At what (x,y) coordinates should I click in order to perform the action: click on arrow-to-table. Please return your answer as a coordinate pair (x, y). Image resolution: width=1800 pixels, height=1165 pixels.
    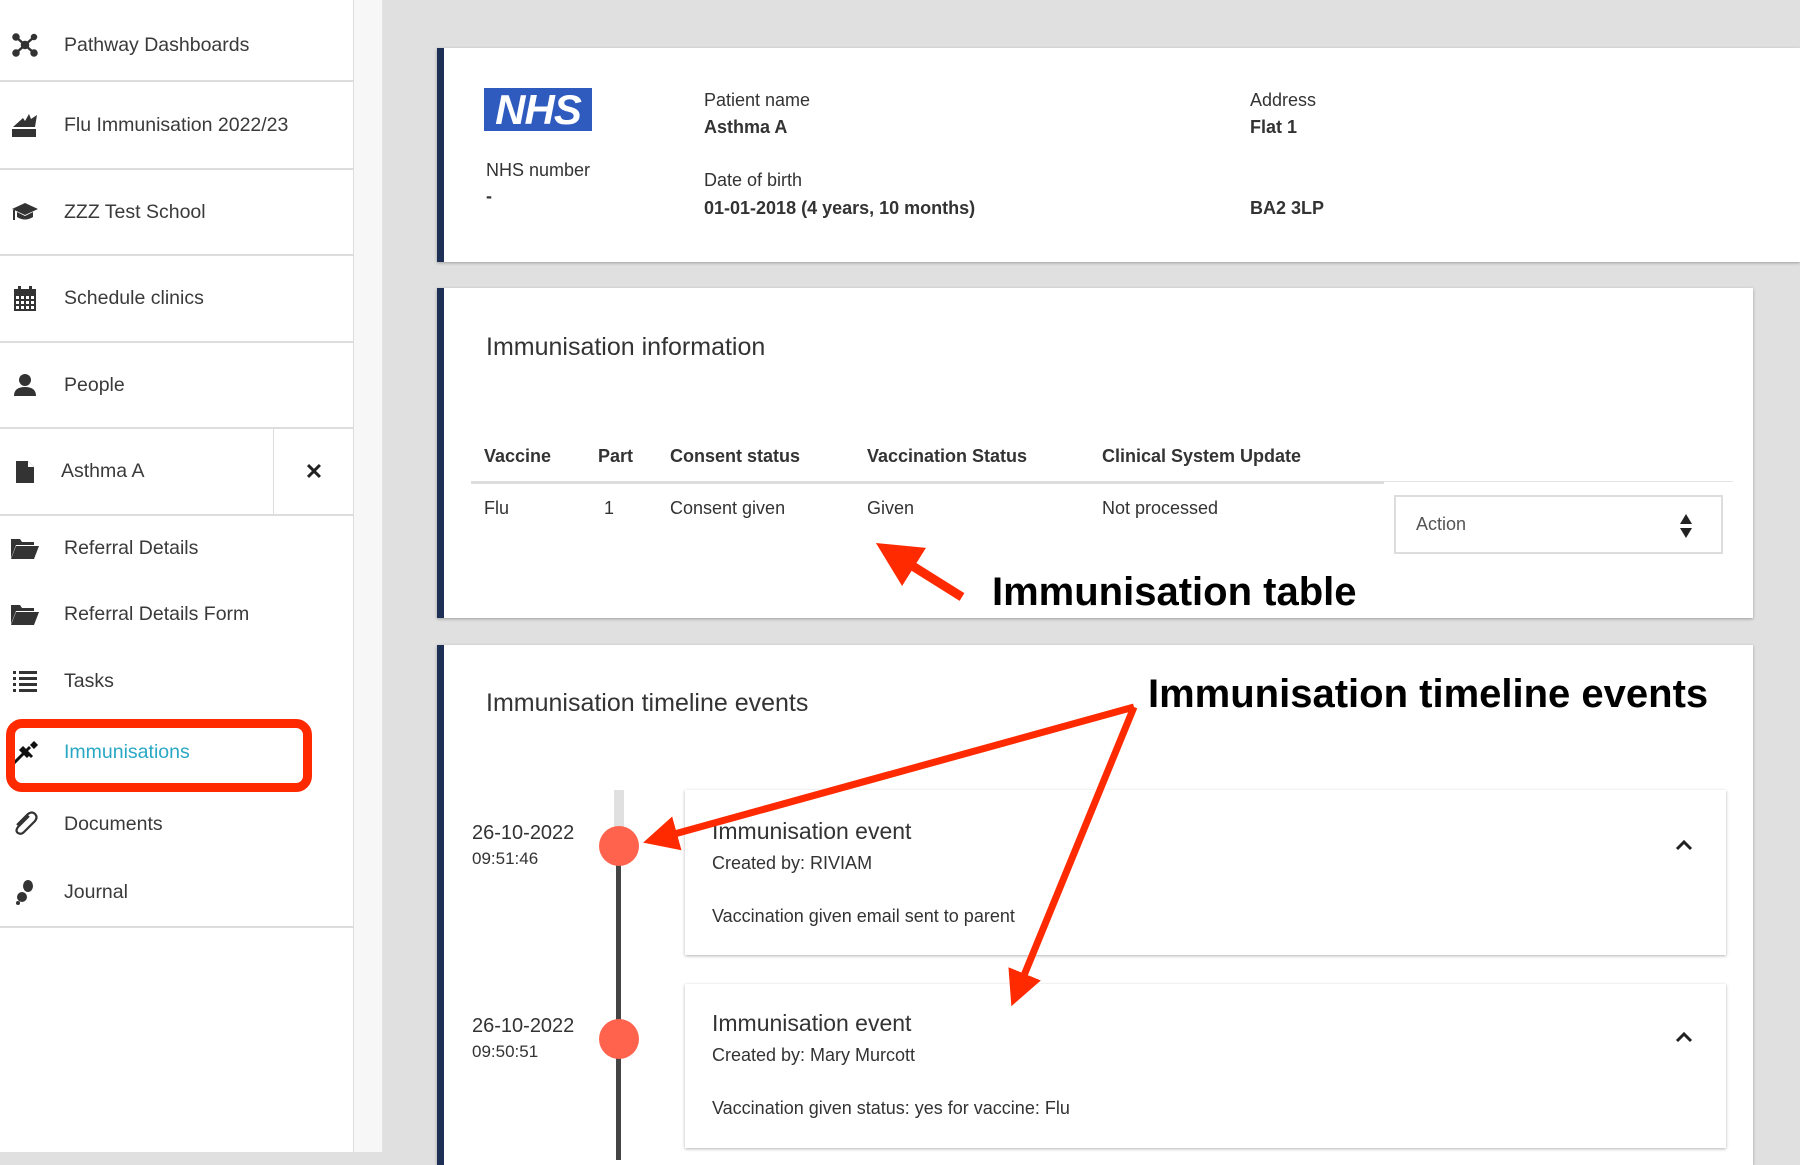
    Looking at the image, I should click on (920, 572).